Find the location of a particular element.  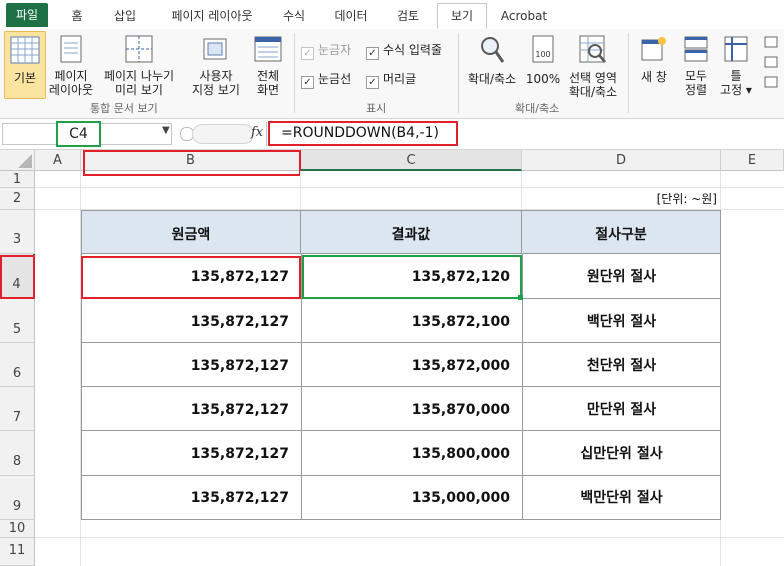

freeze-panes-button: 틀 고정 ▾ is located at coordinates (736, 64).